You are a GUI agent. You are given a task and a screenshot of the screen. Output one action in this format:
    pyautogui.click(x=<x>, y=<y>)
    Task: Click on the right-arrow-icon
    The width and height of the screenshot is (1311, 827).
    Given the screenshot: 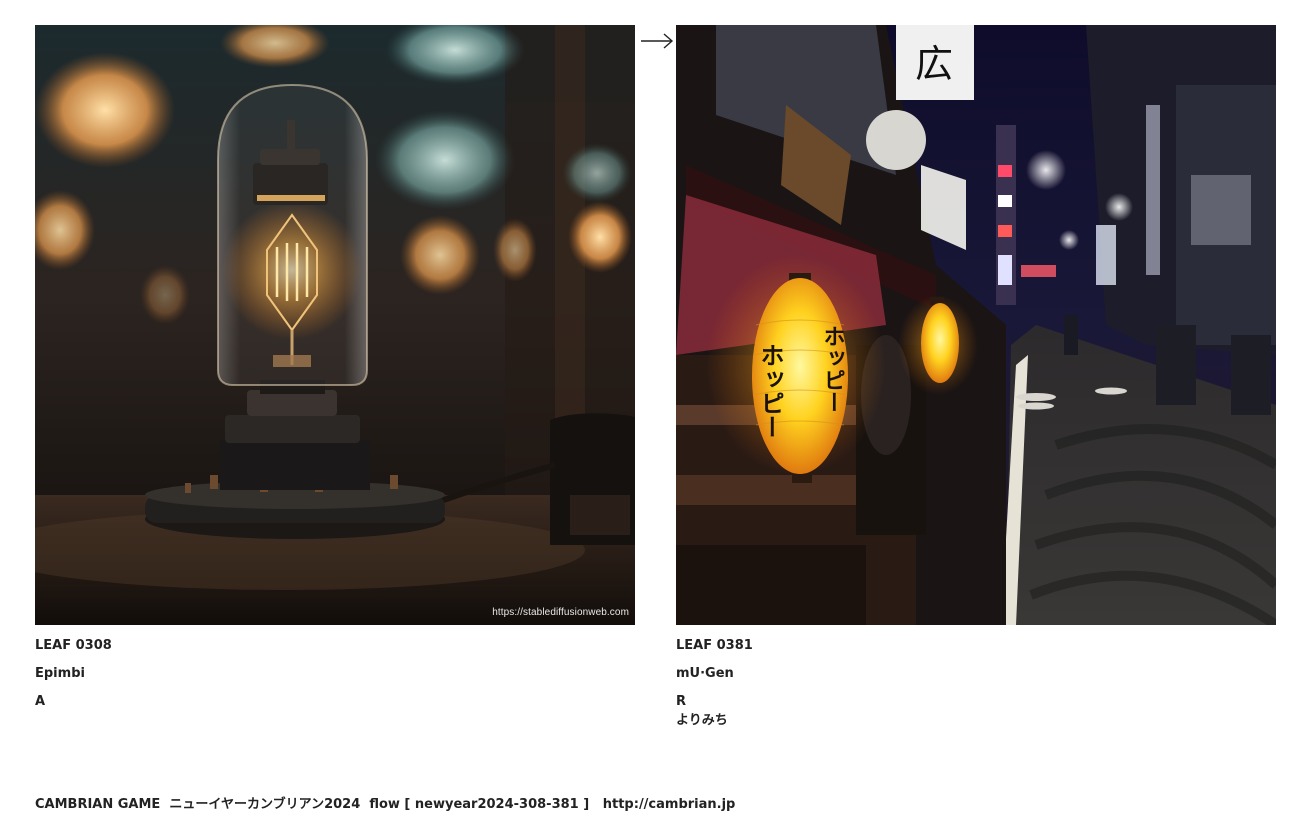 What is the action you would take?
    pyautogui.click(x=657, y=41)
    